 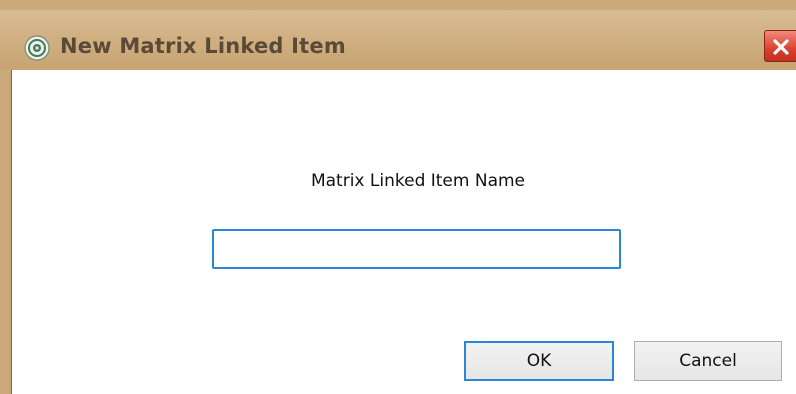 I want to click on item-name-label: Matrix Linked Item Name, so click(x=418, y=181).